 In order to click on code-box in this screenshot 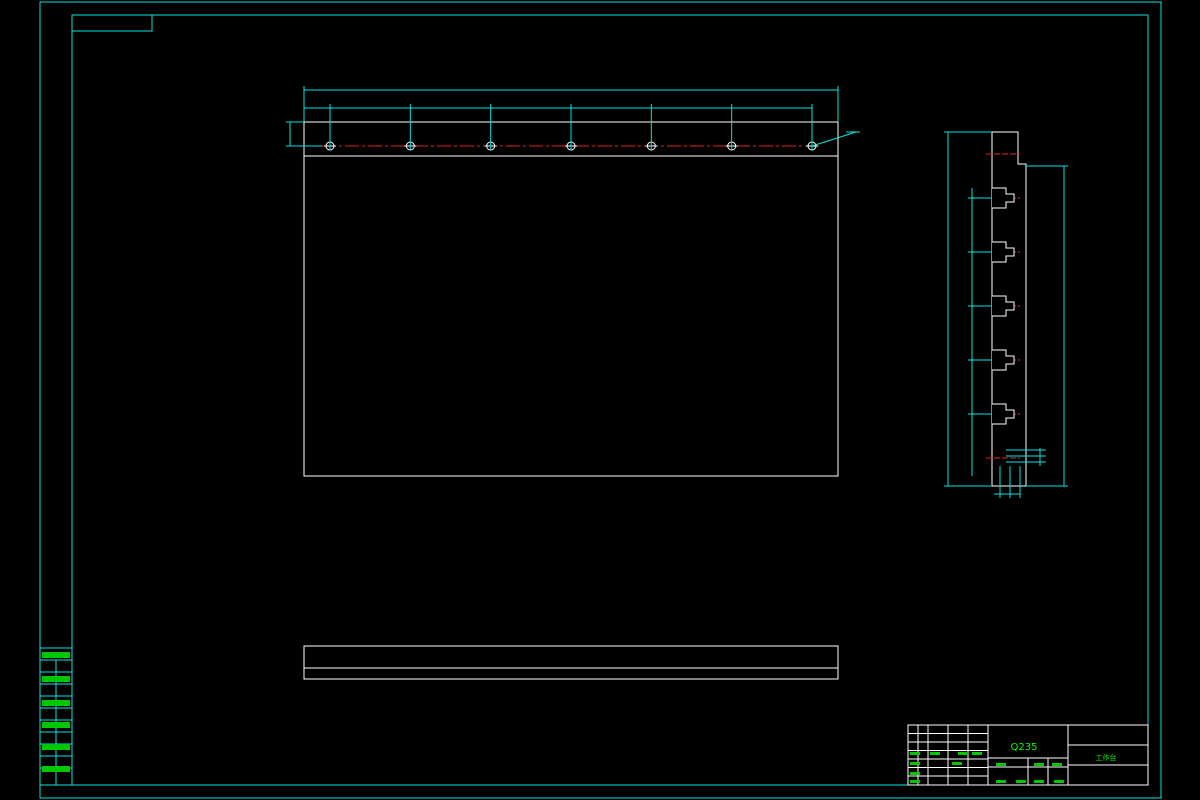, I will do `click(112, 23)`.